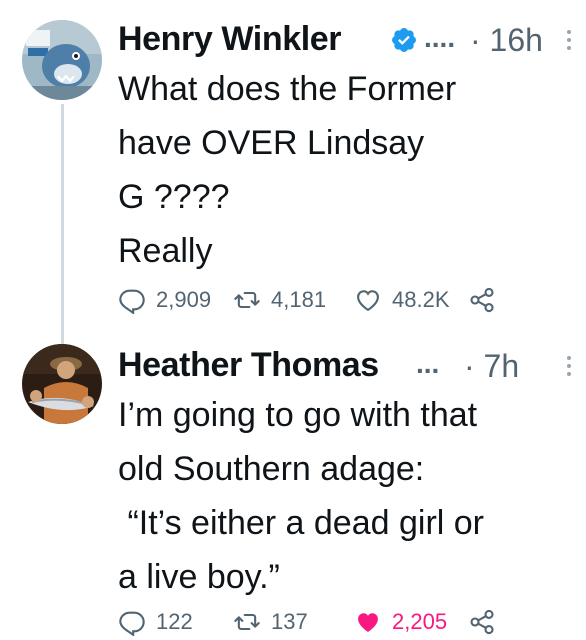 The height and width of the screenshot is (640, 586). What do you see at coordinates (506, 40) in the screenshot?
I see `timestamp: · 16h` at bounding box center [506, 40].